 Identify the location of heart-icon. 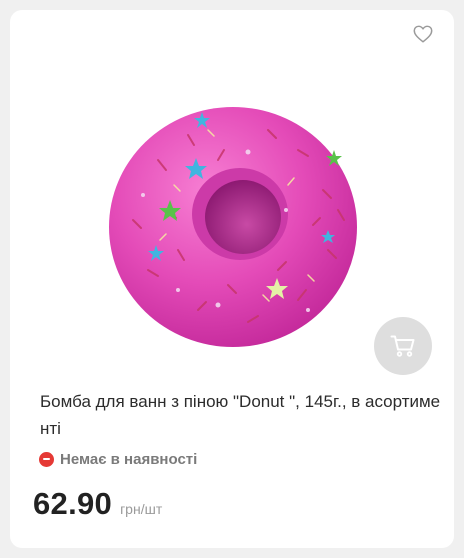
(423, 34).